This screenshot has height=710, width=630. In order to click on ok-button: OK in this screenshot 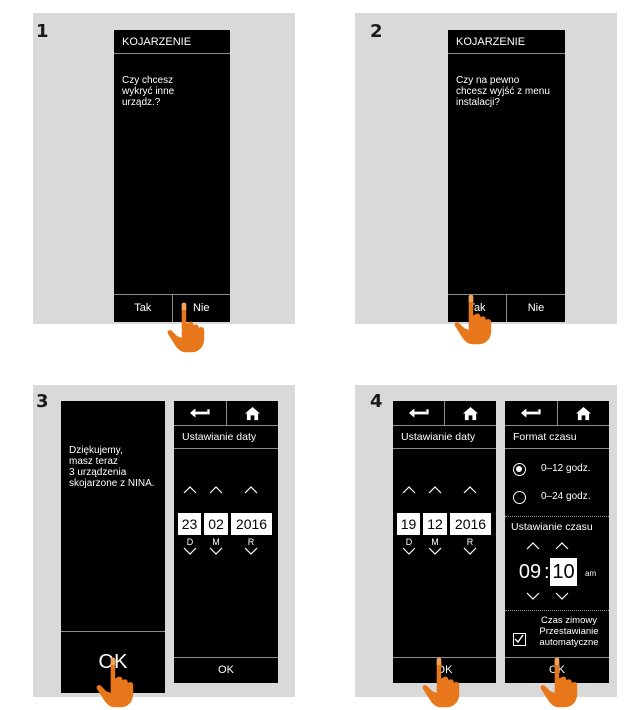, I will do `click(226, 670)`.